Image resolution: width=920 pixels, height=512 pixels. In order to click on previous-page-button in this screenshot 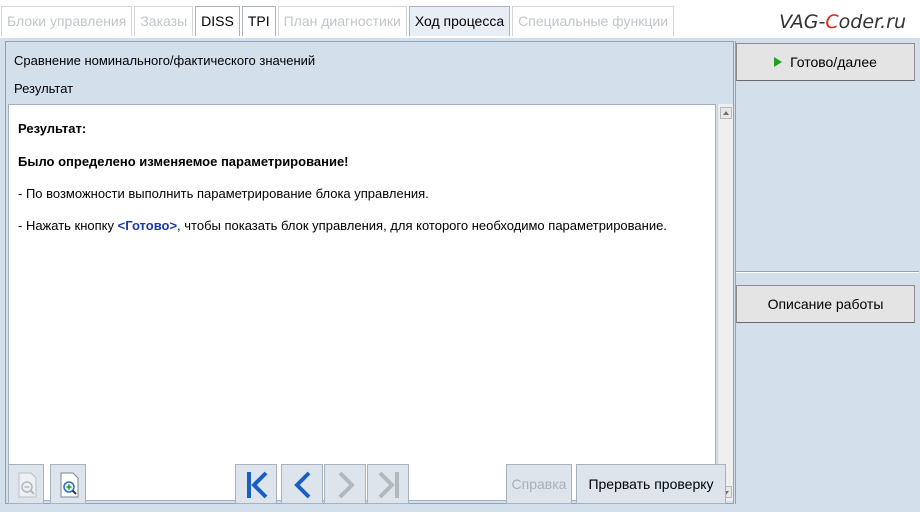, I will do `click(302, 484)`.